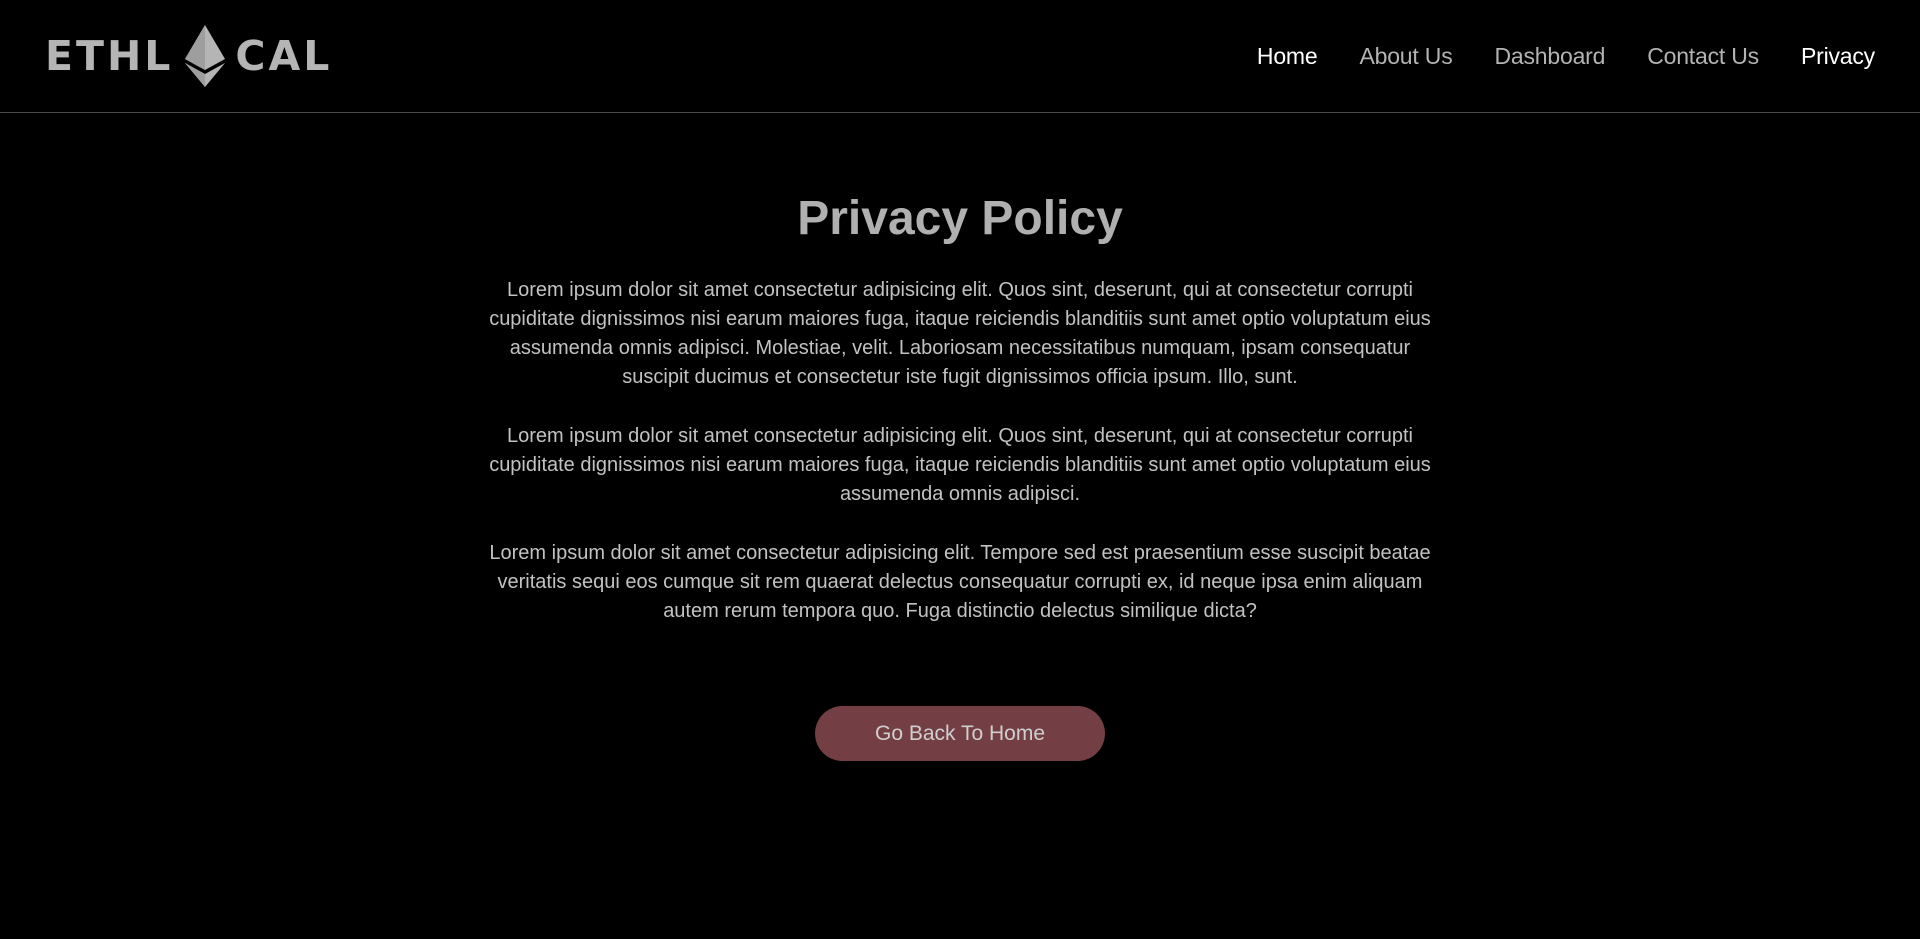 This screenshot has width=1920, height=939. I want to click on nav-item-about-us: About Us, so click(1405, 56).